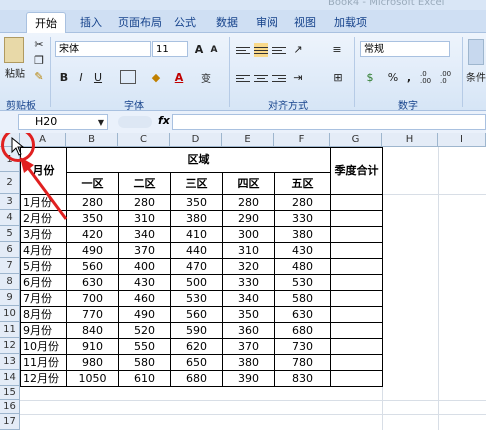 The width and height of the screenshot is (486, 430). I want to click on percent-button: %, so click(393, 77).